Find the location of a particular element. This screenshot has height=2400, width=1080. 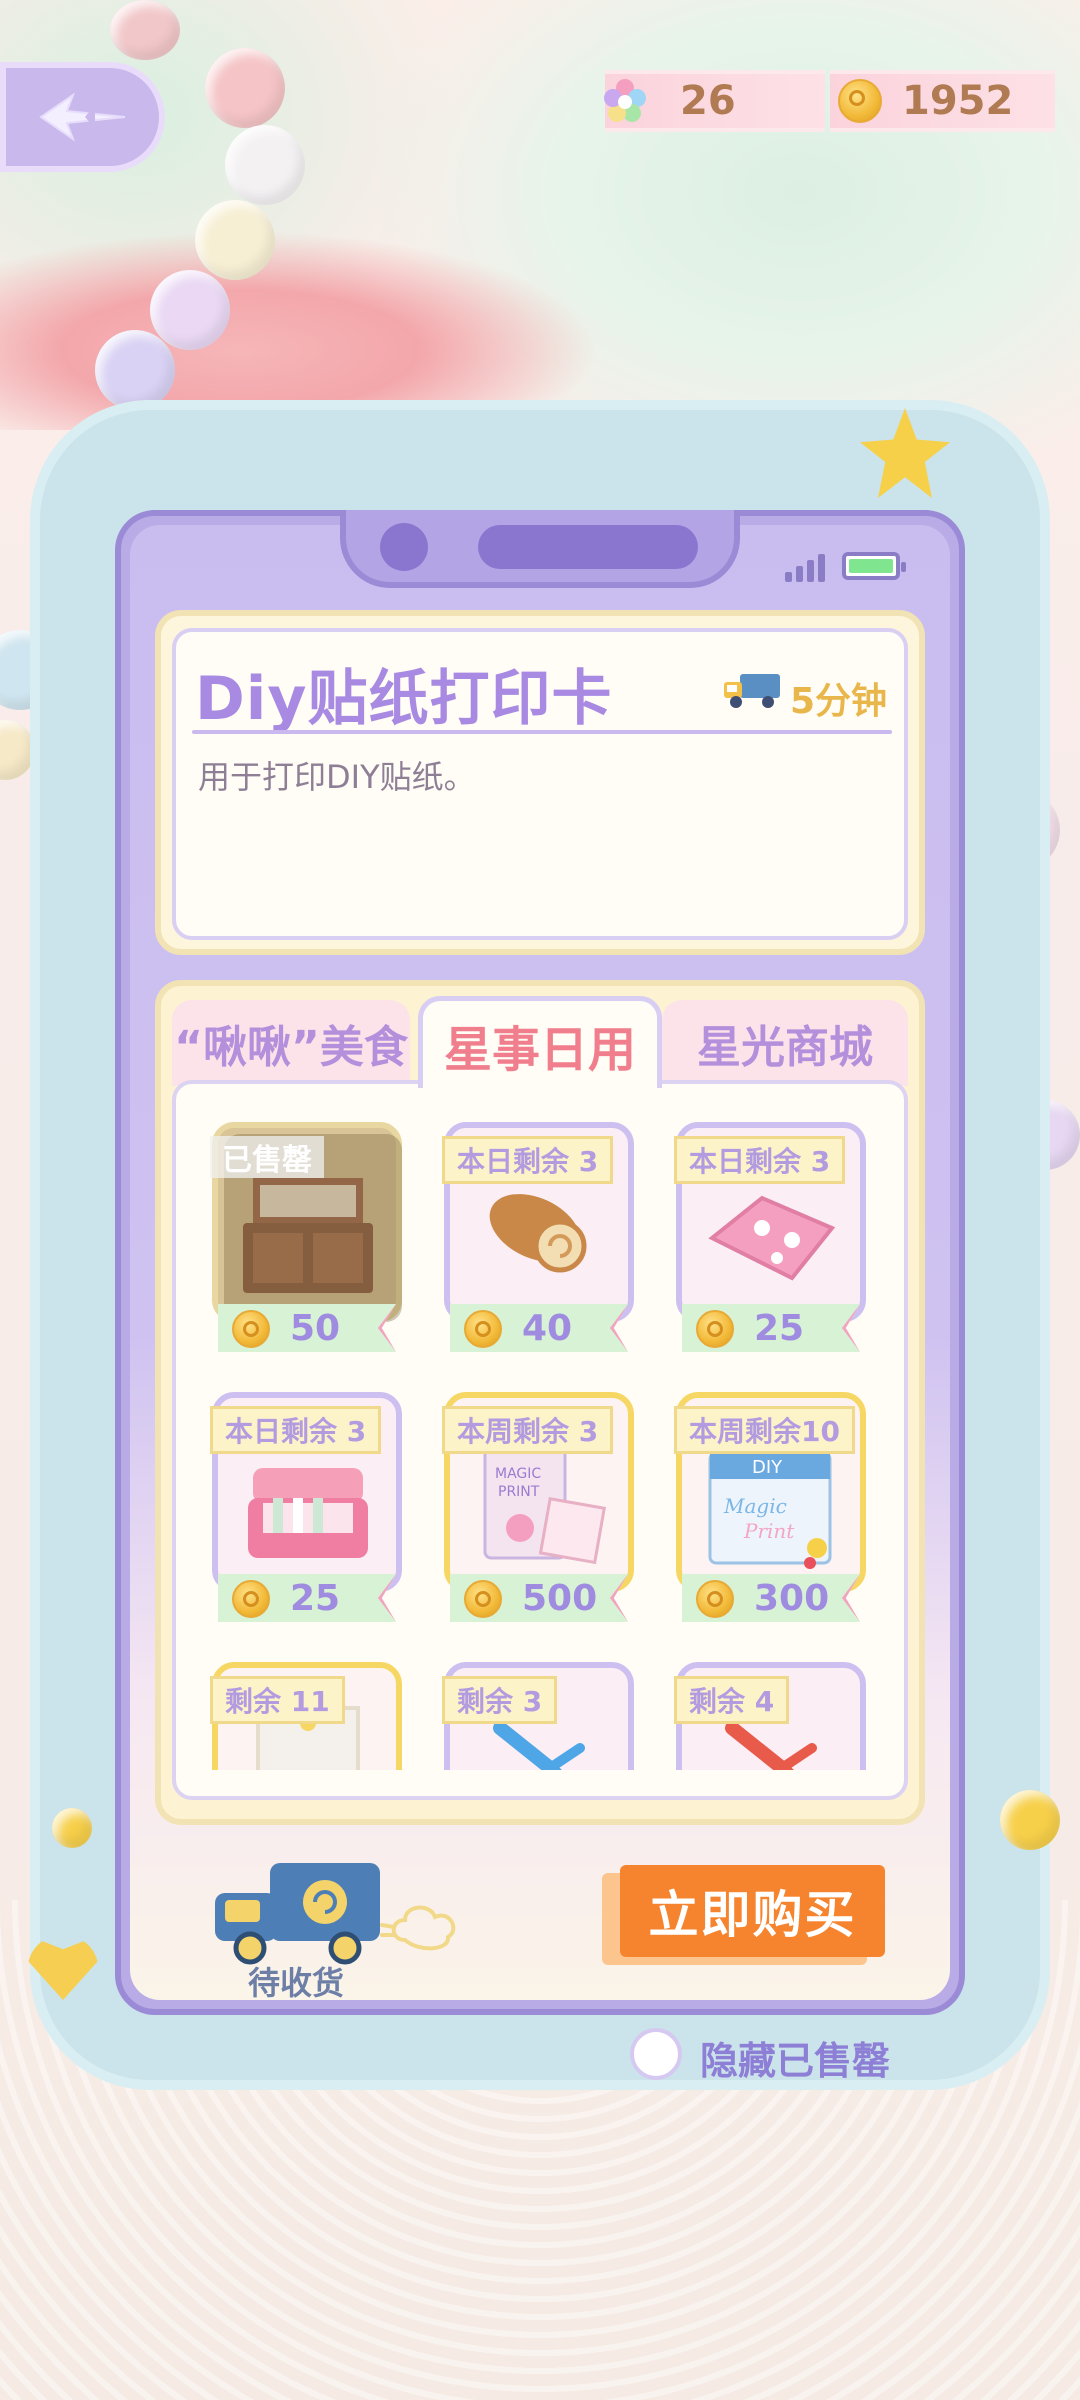

stock-tag: 剩余 3 is located at coordinates (500, 1700).